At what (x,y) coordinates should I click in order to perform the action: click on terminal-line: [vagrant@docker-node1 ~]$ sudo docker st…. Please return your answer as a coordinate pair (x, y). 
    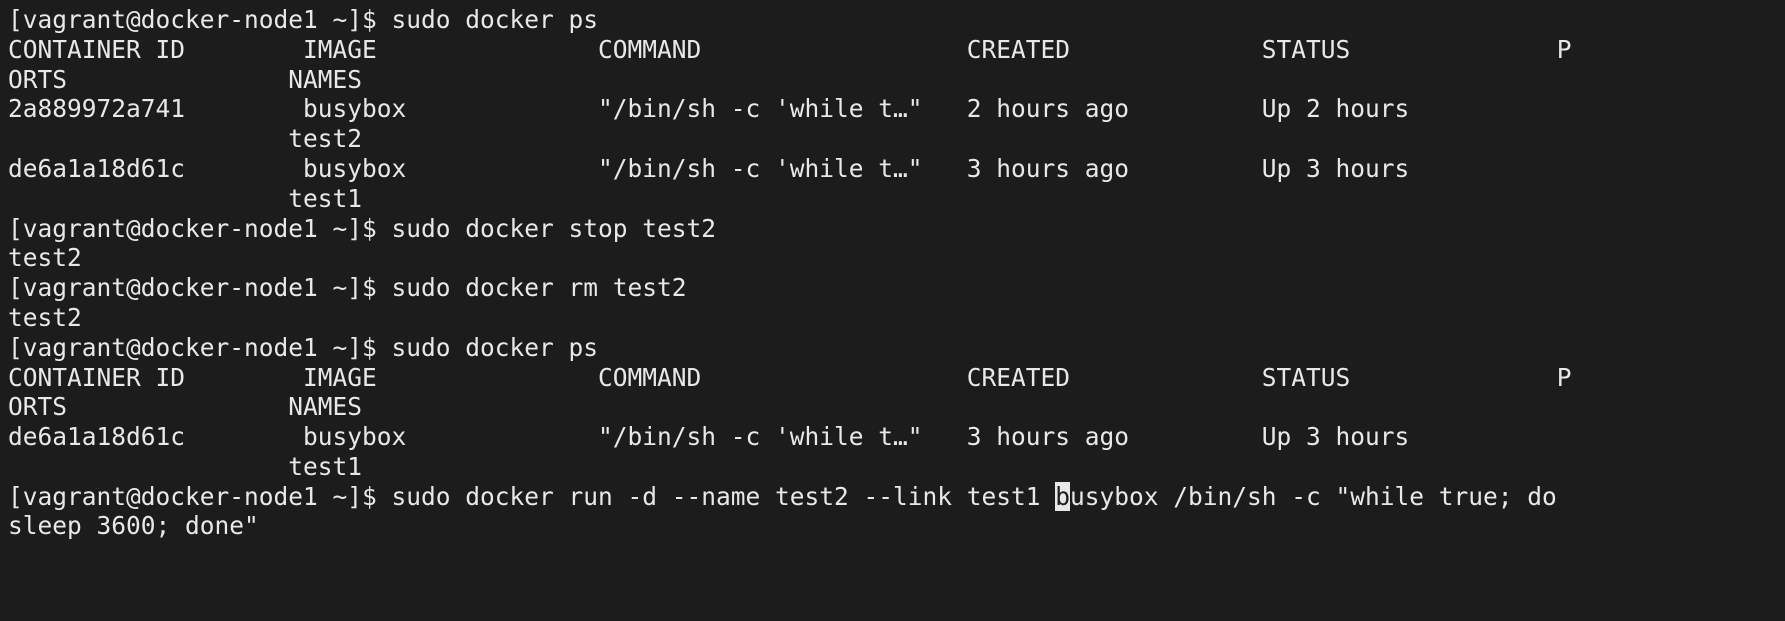
    Looking at the image, I should click on (362, 228).